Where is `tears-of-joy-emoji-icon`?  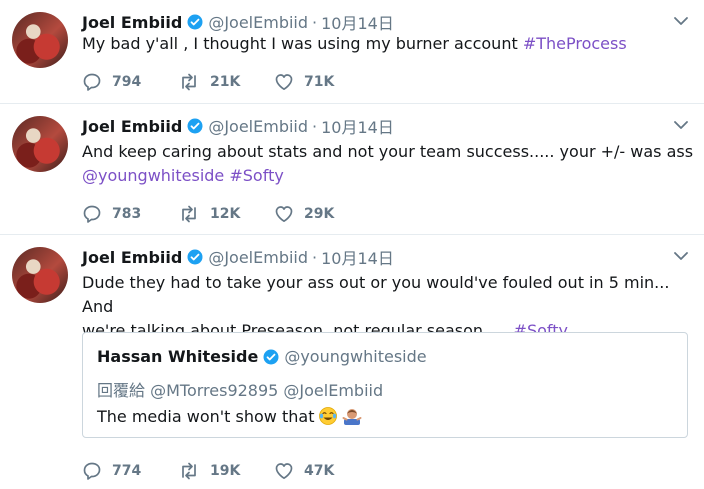 tears-of-joy-emoji-icon is located at coordinates (328, 416).